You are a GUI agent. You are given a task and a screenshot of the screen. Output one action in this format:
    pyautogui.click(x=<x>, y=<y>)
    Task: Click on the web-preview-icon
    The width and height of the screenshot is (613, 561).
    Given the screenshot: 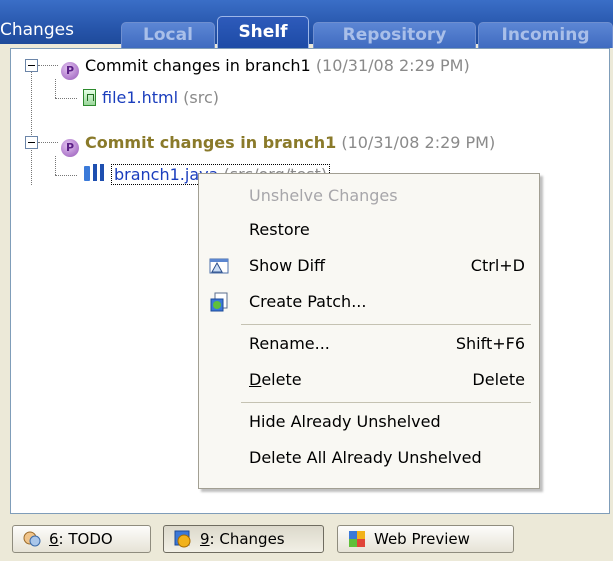 What is the action you would take?
    pyautogui.click(x=357, y=539)
    